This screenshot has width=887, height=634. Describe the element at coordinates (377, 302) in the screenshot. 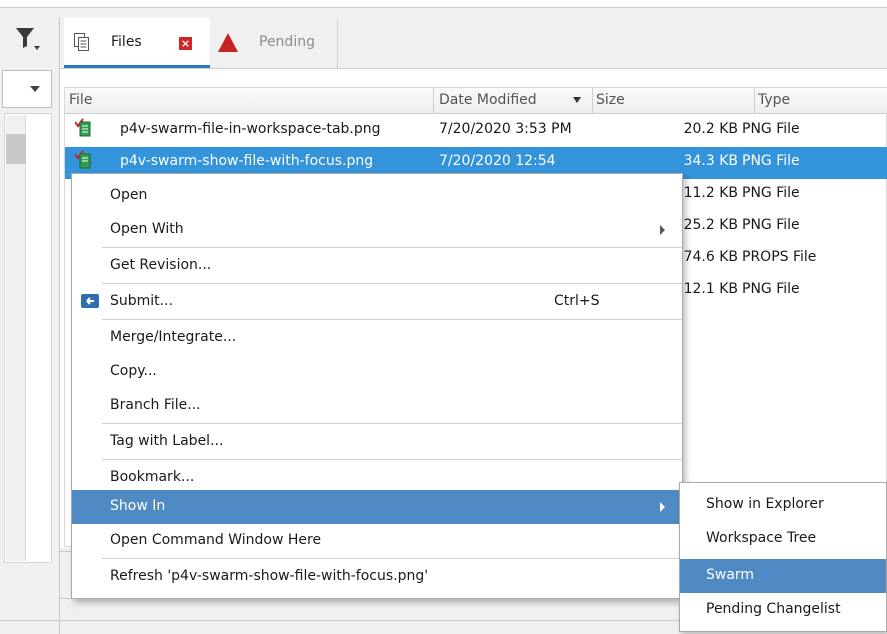

I see `menu-item-submit: Submit... Ctrl+S` at that location.